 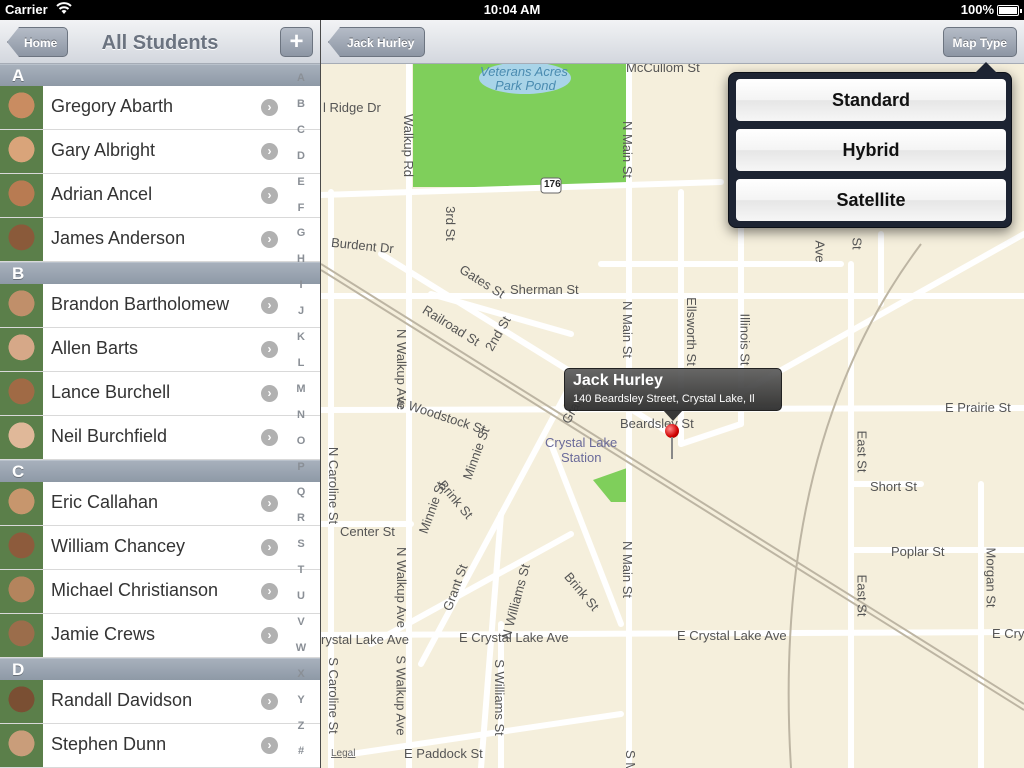 What do you see at coordinates (301, 337) in the screenshot?
I see `index-letter: K` at bounding box center [301, 337].